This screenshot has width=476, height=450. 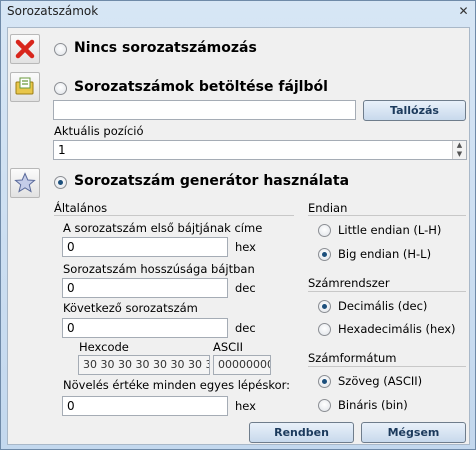 I want to click on window-title: Sorozatszámok, so click(x=53, y=11).